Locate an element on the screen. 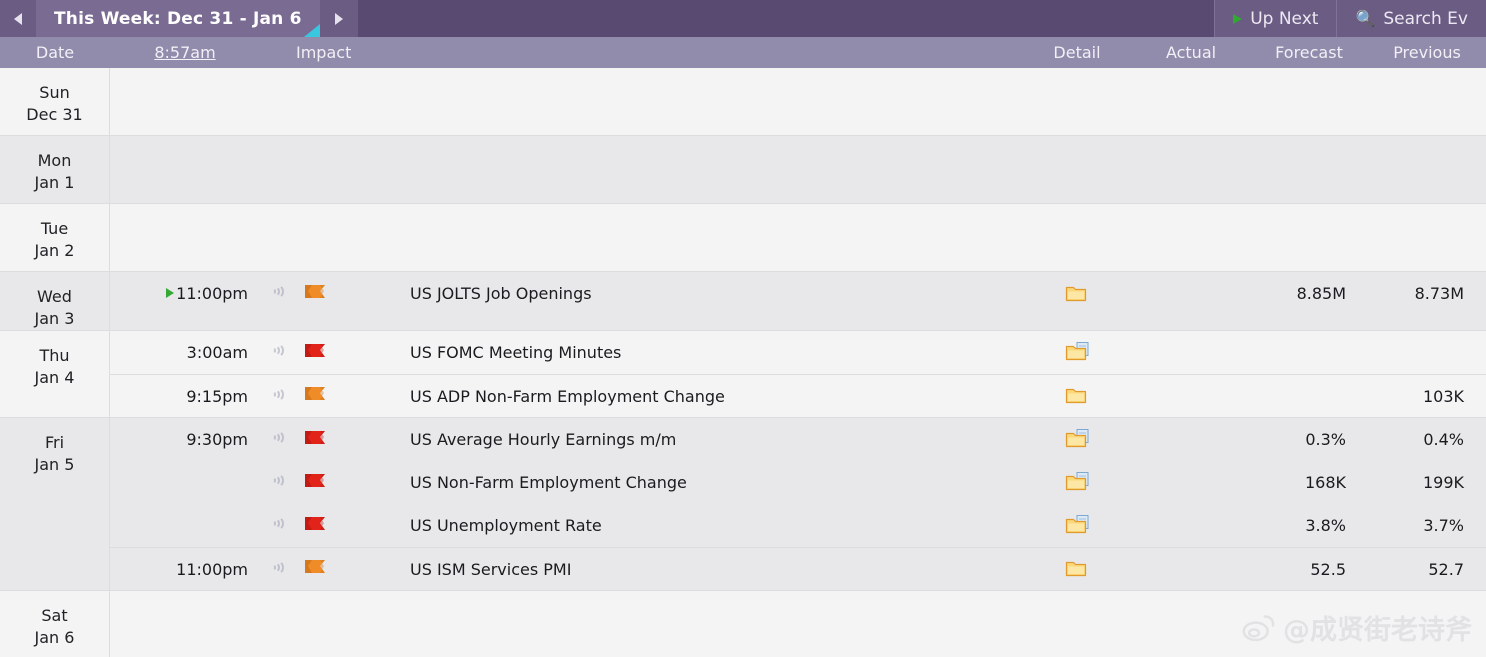 This screenshot has height=657, width=1486. column-header-date: Date is located at coordinates (55, 52).